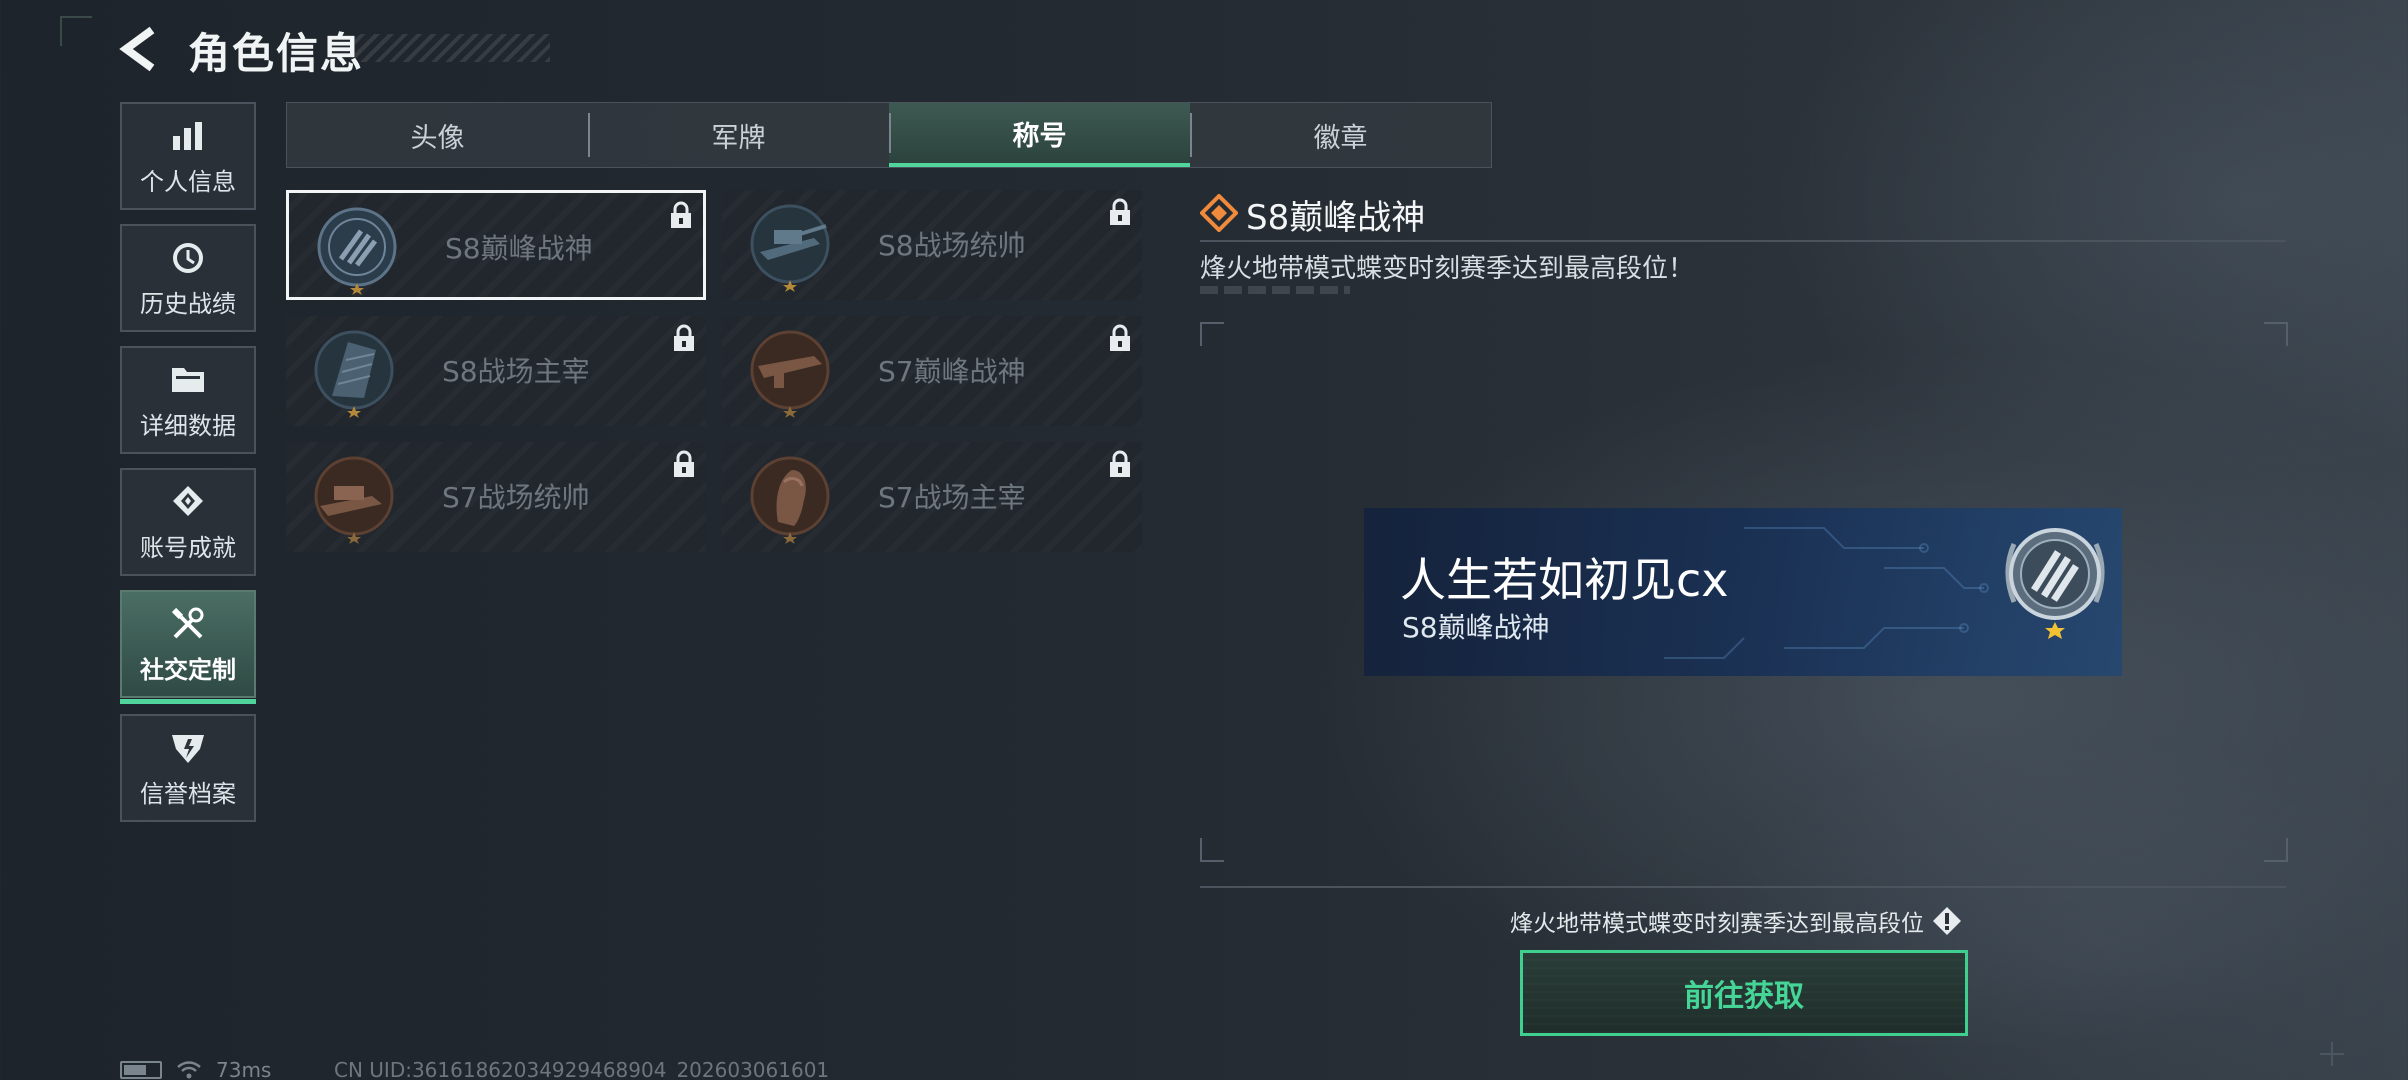 The height and width of the screenshot is (1080, 2408). I want to click on status-bar: 73ms, so click(195, 1069).